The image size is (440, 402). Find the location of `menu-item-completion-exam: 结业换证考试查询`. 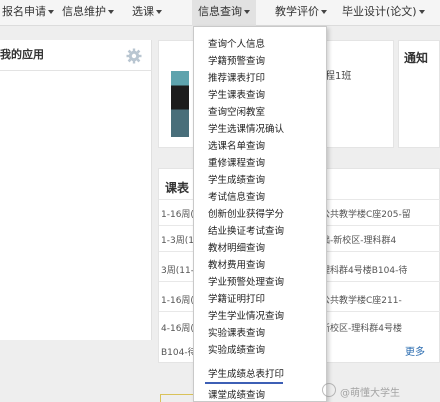

menu-item-completion-exam: 结业换证考试查询 is located at coordinates (260, 231).